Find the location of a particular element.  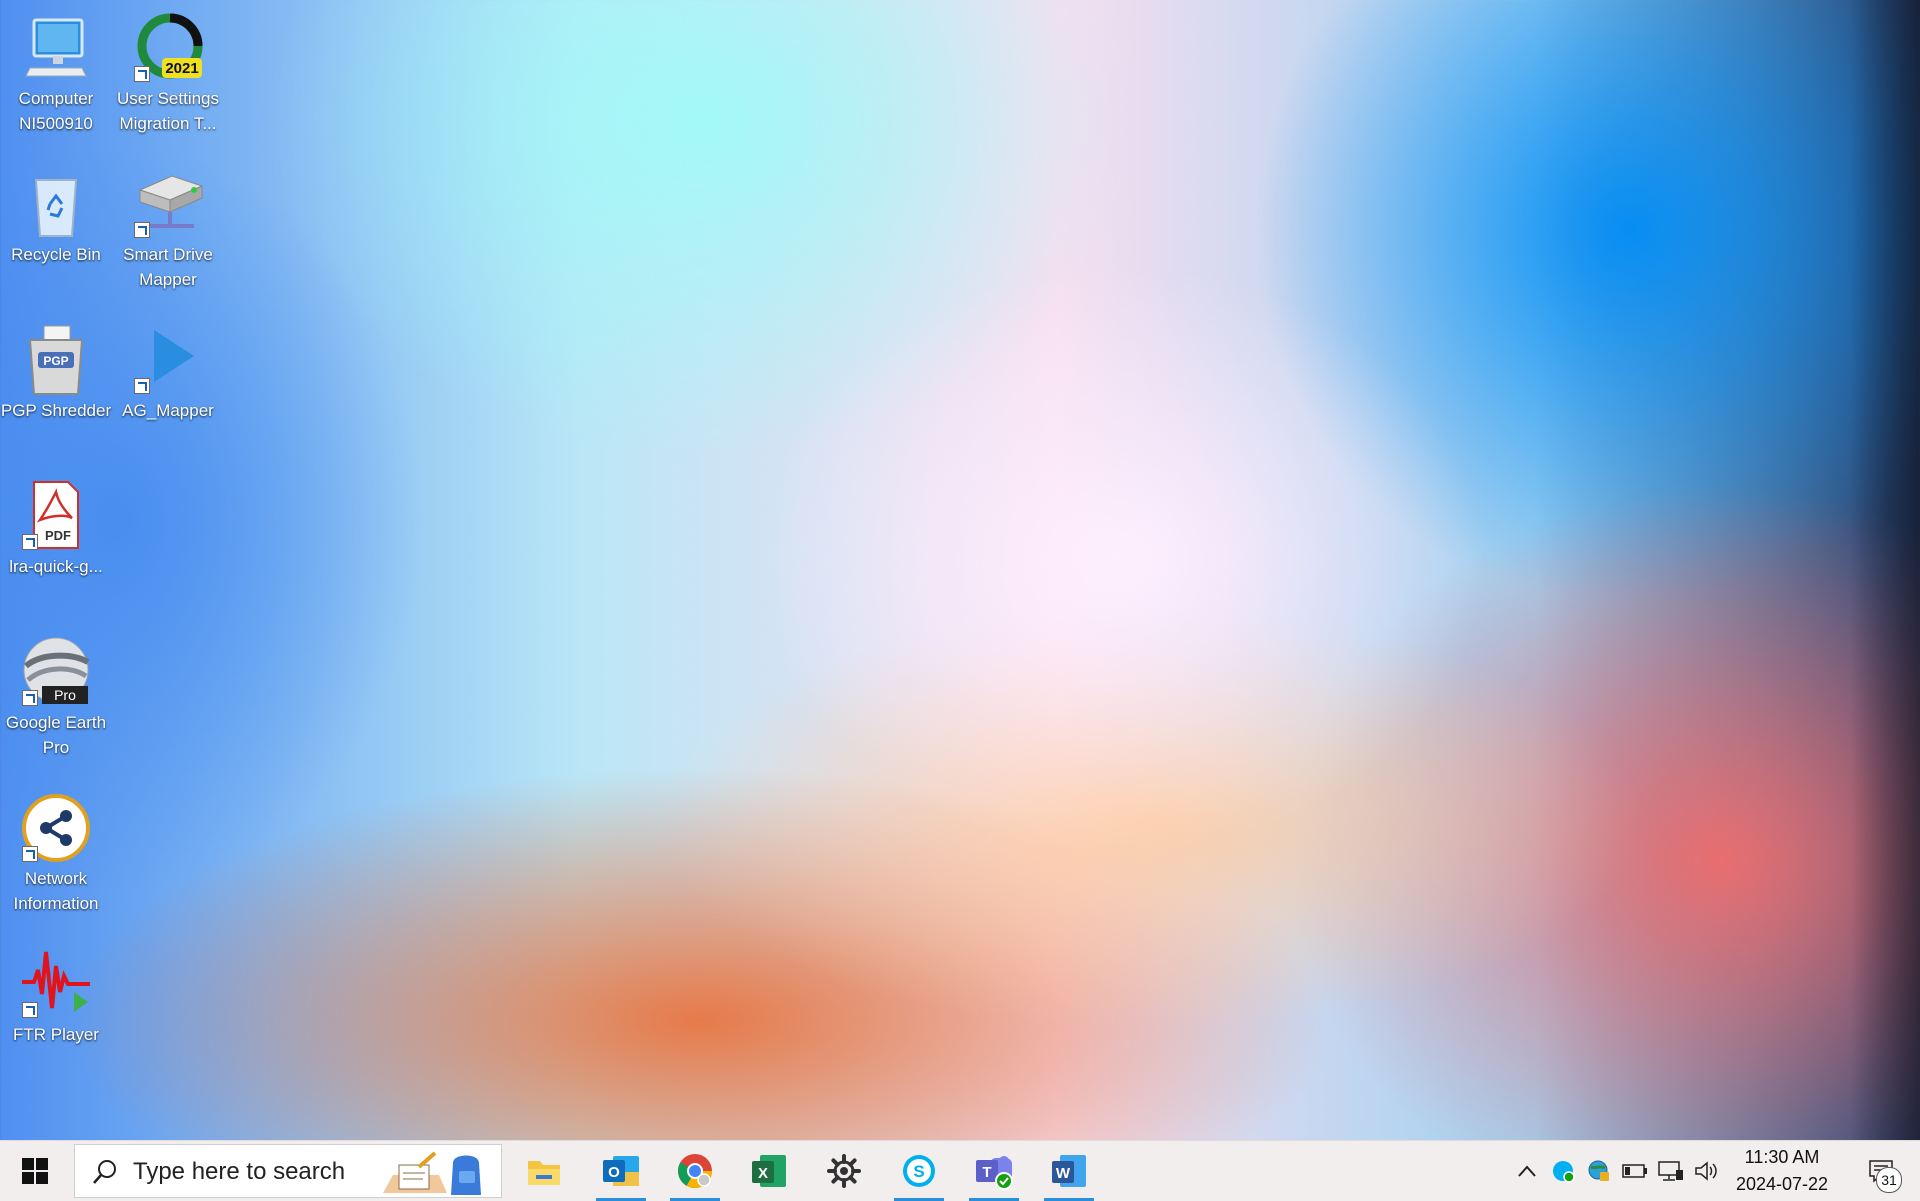

desktop-icon-ftr-player: FTR Player is located at coordinates (56, 1017).